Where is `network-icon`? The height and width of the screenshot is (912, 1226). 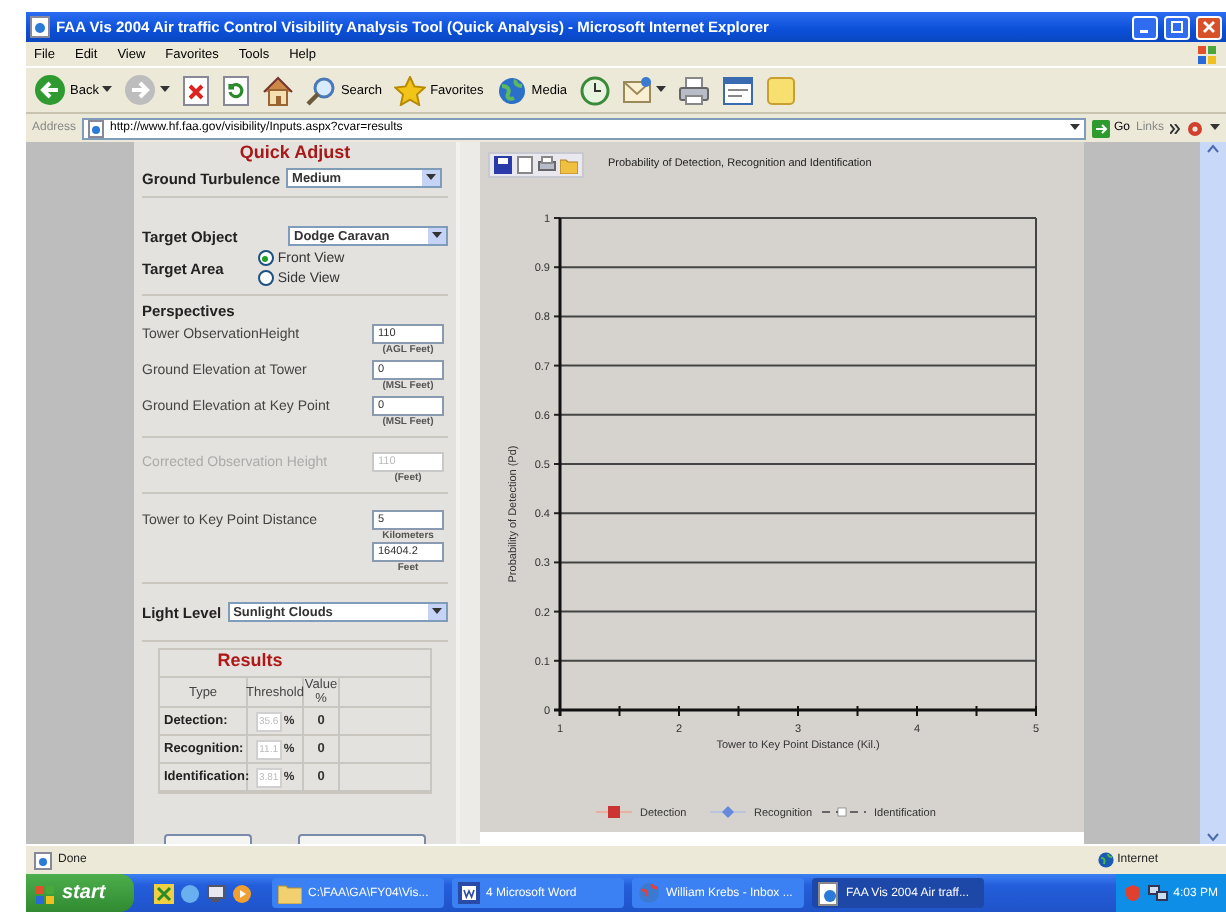 network-icon is located at coordinates (1157, 893).